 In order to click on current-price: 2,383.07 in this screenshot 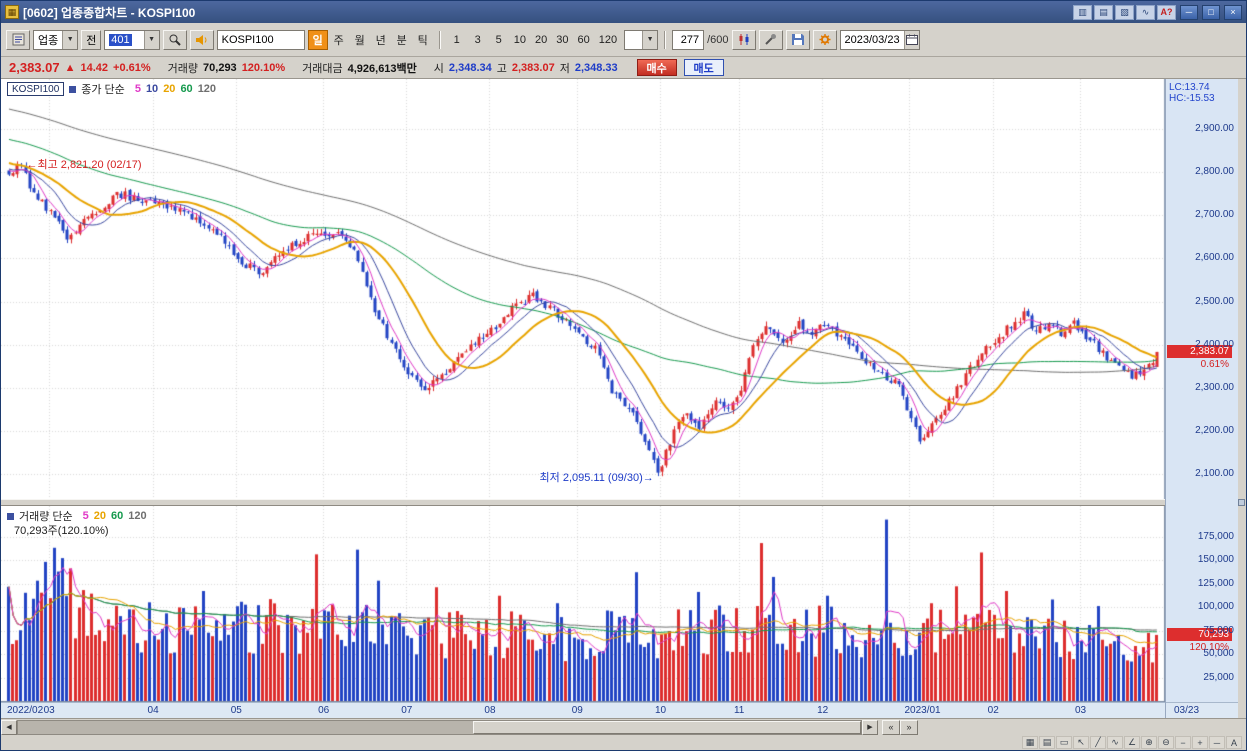, I will do `click(34, 67)`.